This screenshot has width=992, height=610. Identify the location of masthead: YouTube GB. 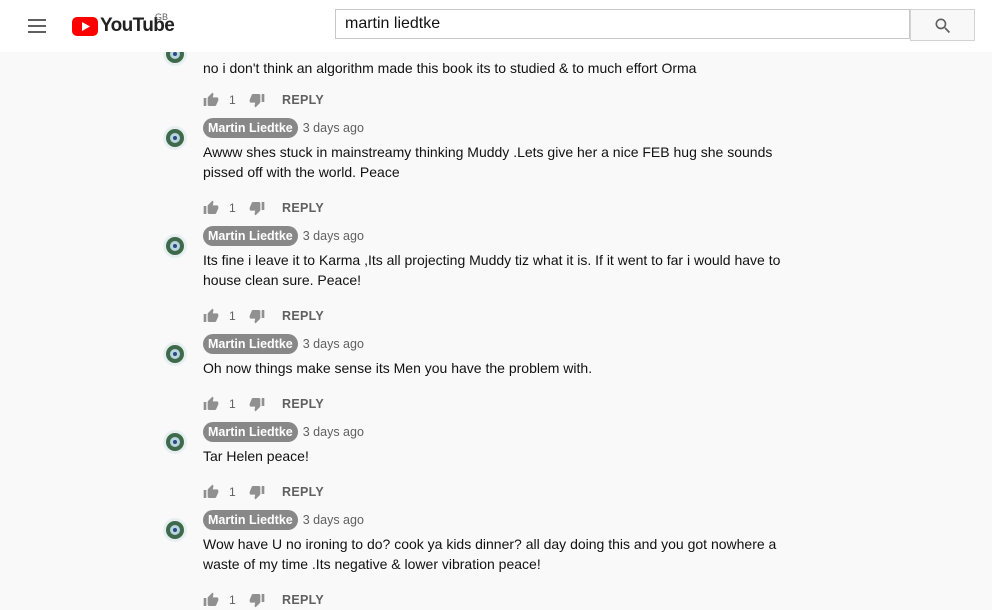
(496, 26).